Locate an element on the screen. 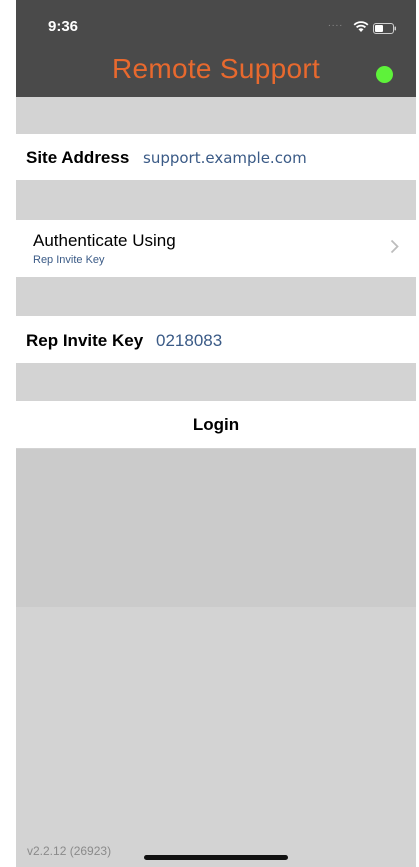  authenticate-using-label: Authenticate Using is located at coordinates (104, 240).